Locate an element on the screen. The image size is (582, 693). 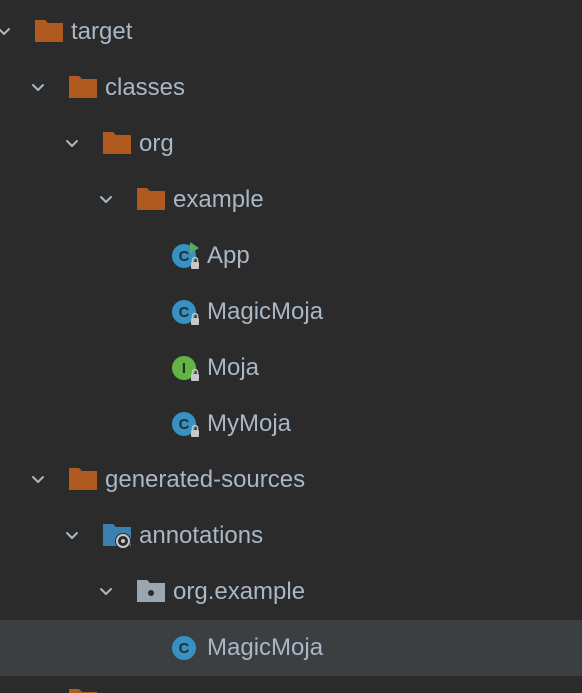
tree-node-app: C App is located at coordinates (291, 256).